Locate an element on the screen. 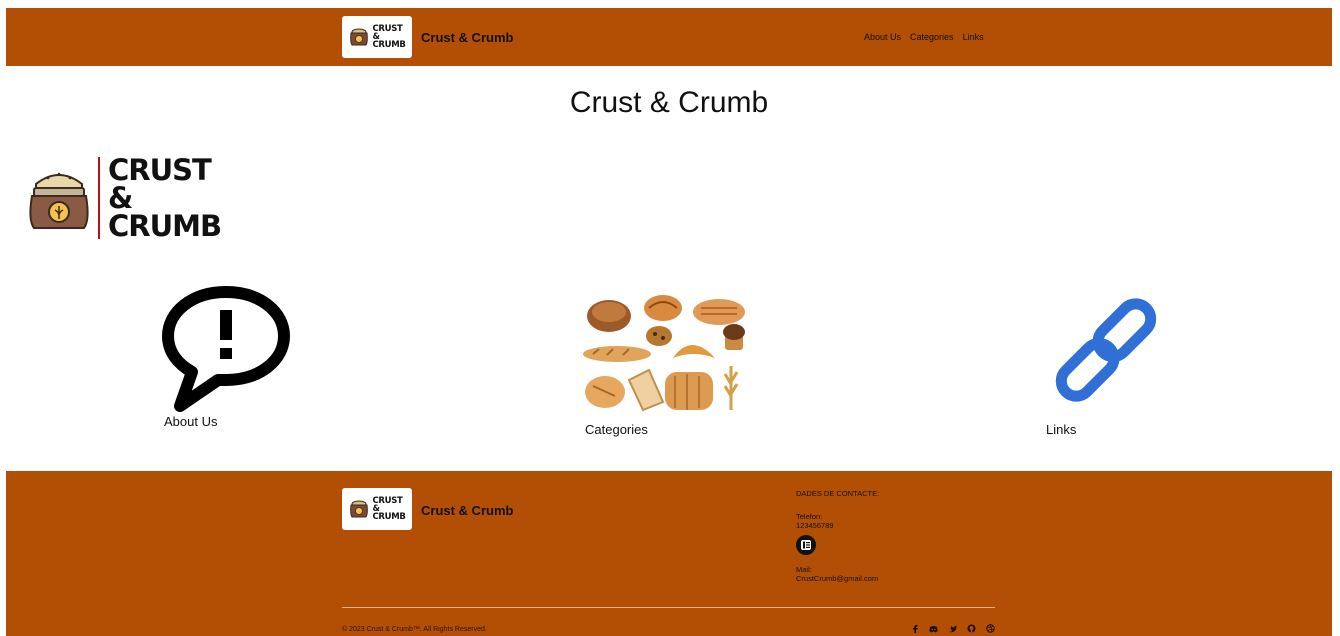  footer-logo: CRUST & CRUMB is located at coordinates (377, 509).